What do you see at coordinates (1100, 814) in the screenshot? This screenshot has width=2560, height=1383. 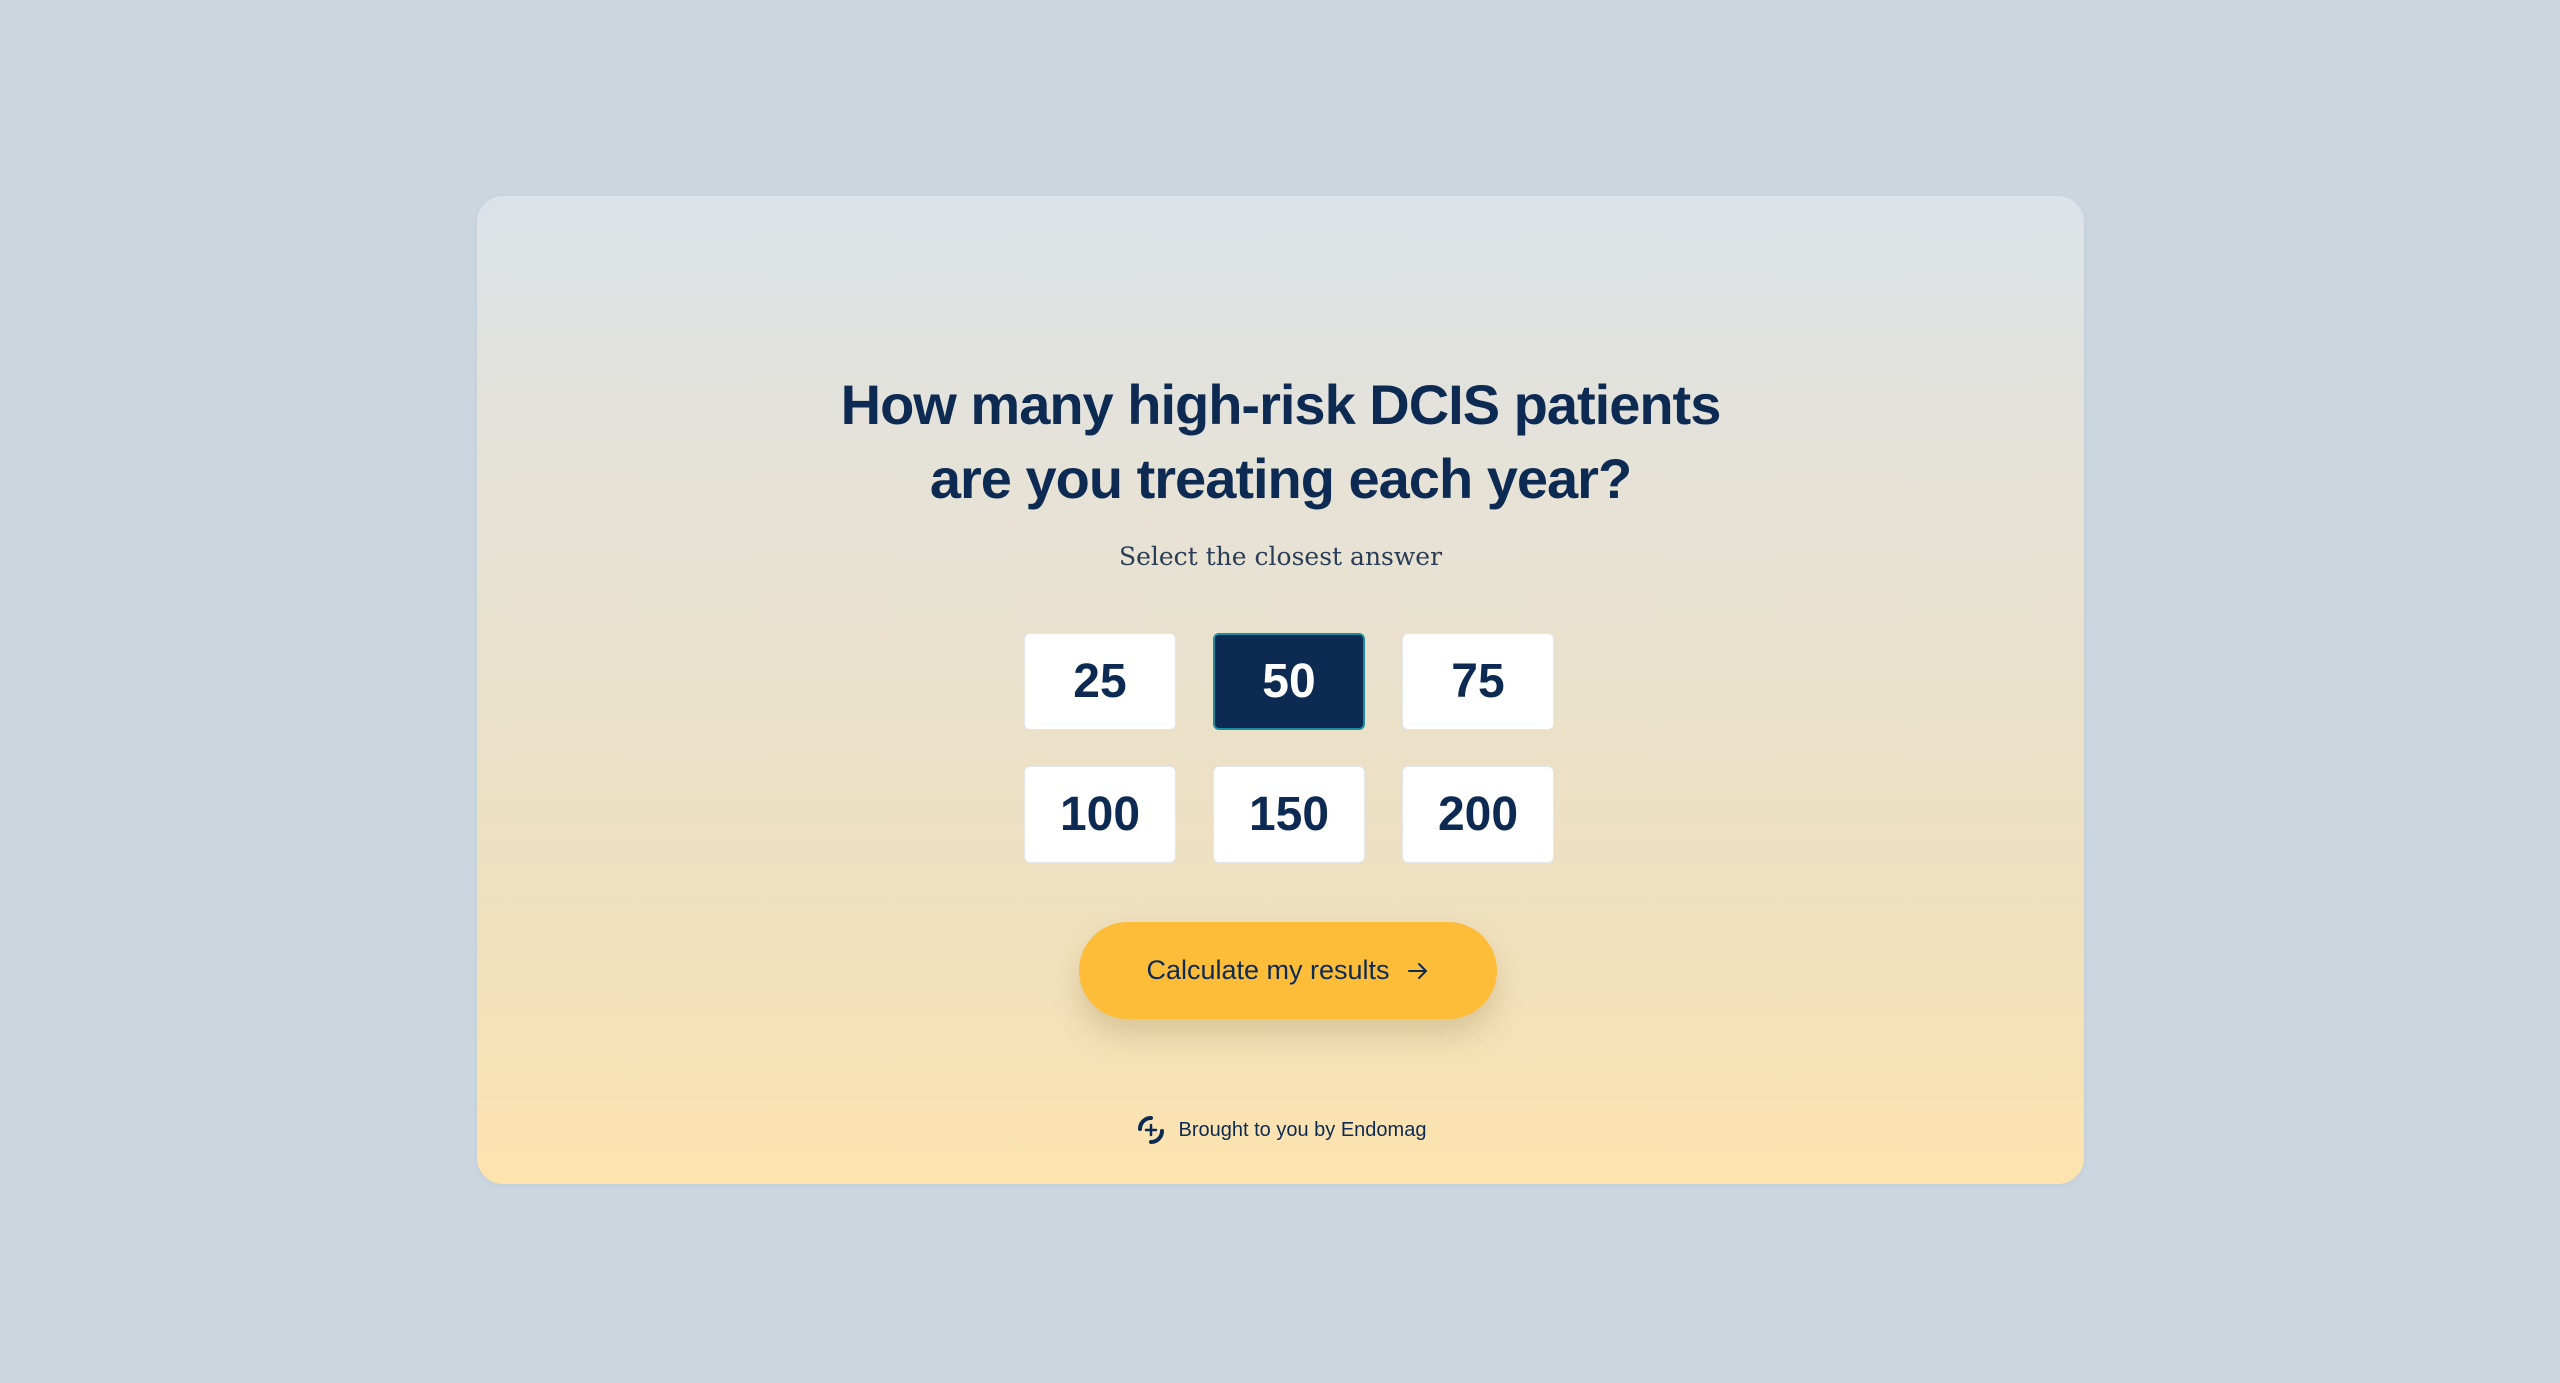 I see `option-100: 100` at bounding box center [1100, 814].